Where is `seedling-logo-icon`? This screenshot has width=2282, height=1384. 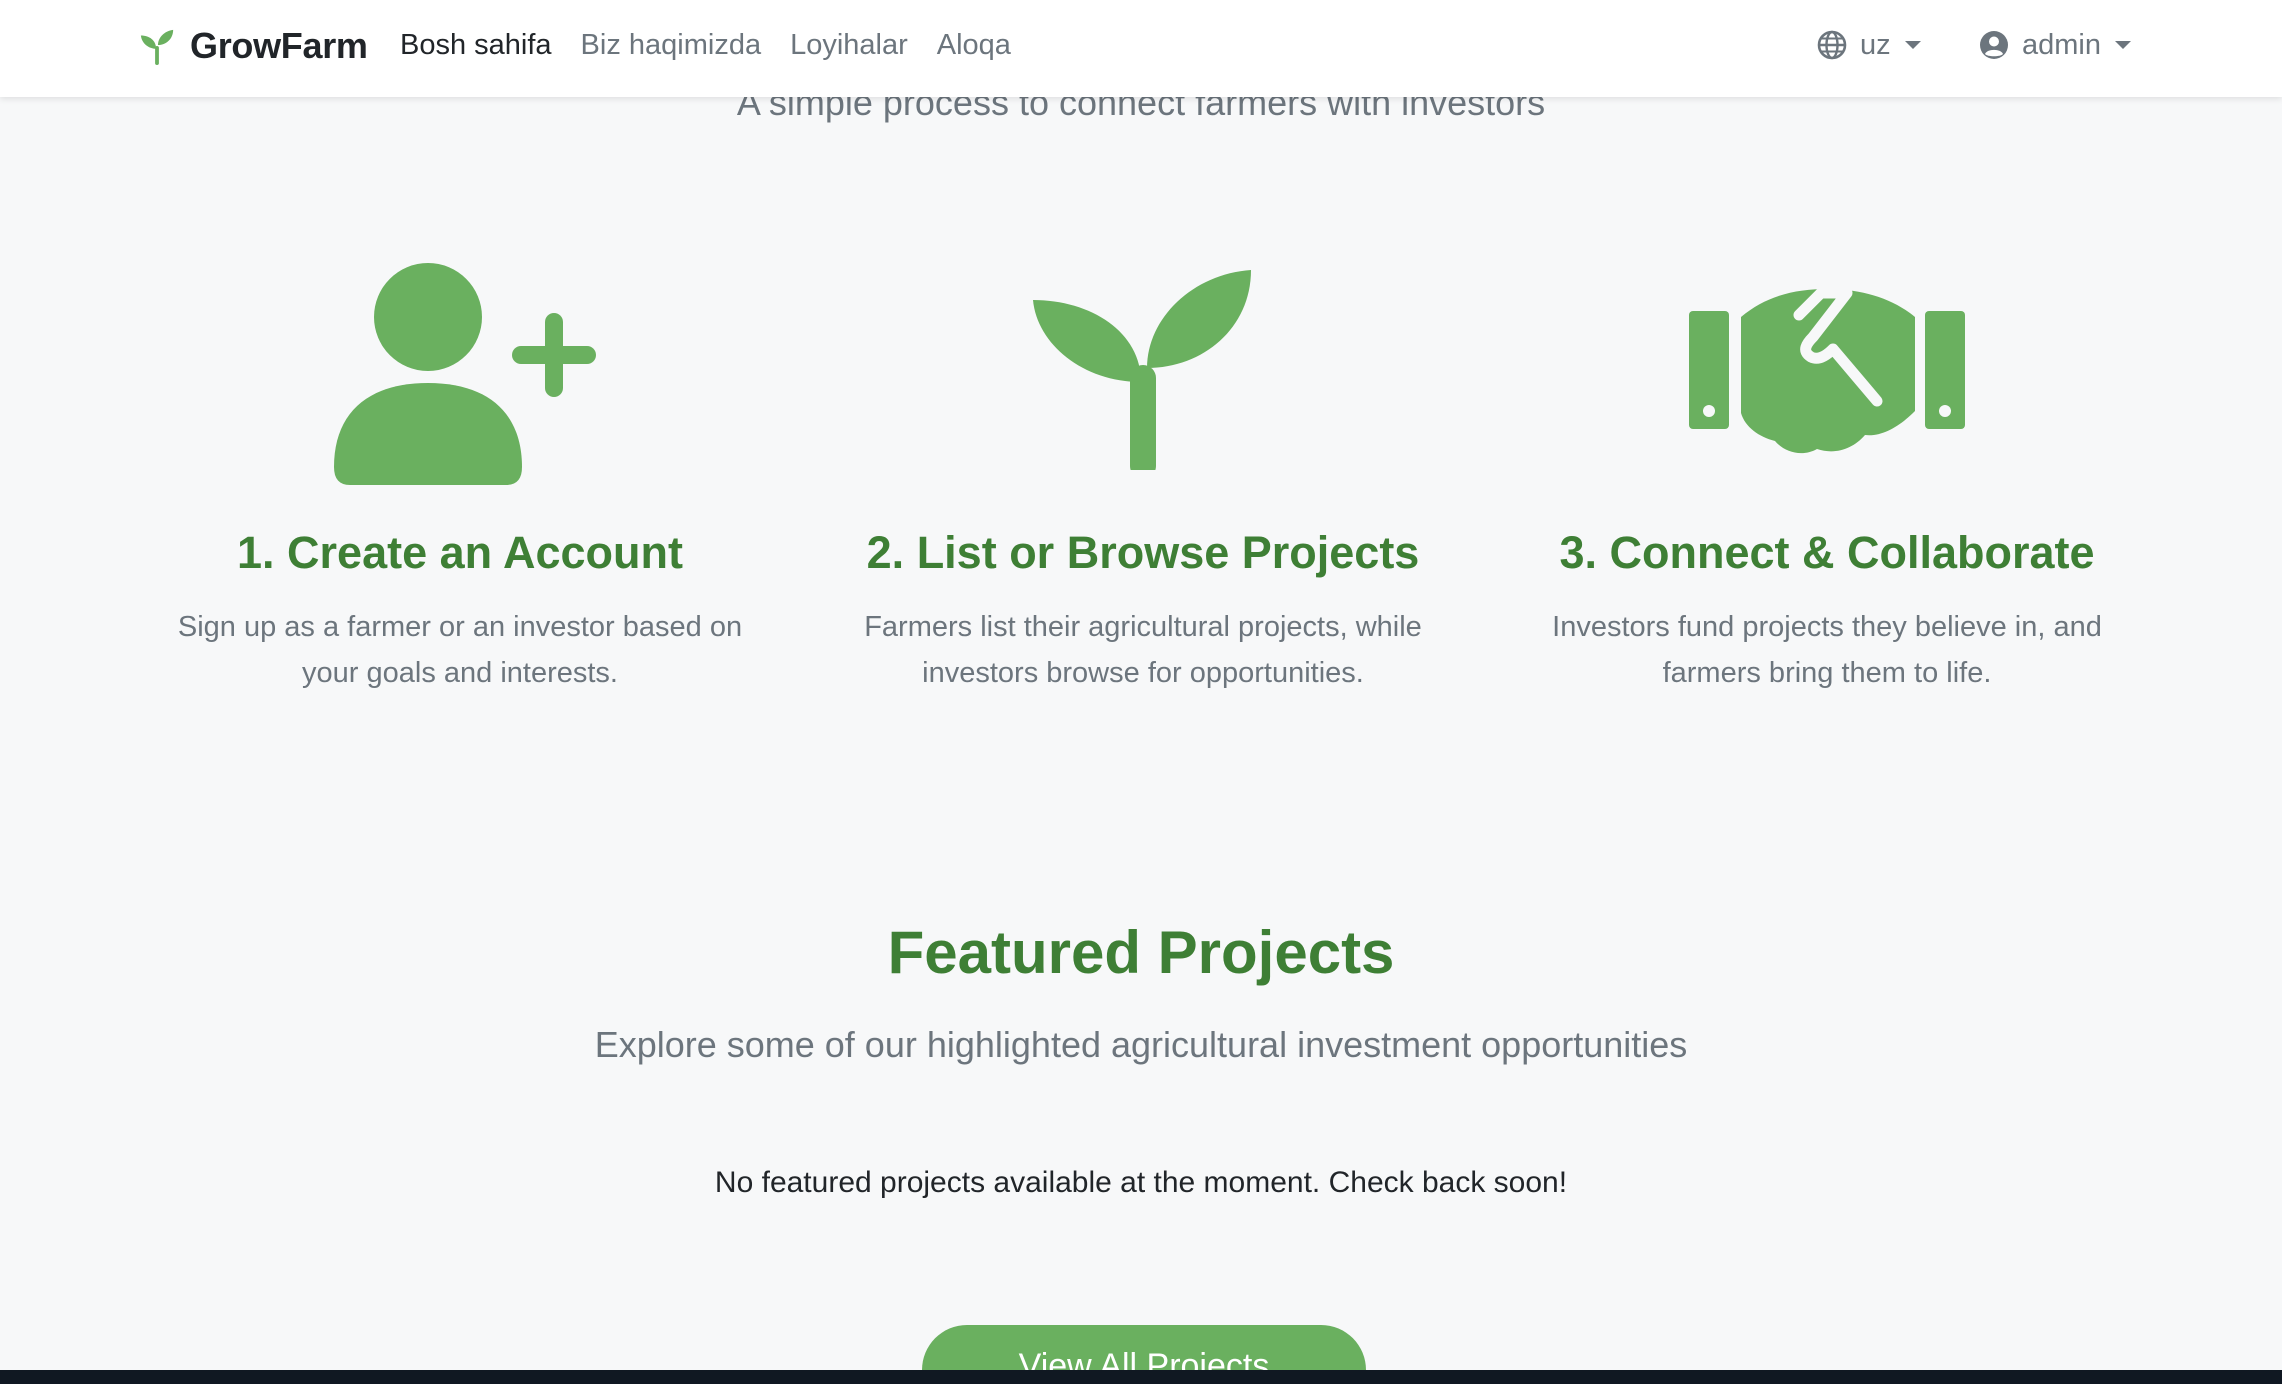
seedling-logo-icon is located at coordinates (157, 47).